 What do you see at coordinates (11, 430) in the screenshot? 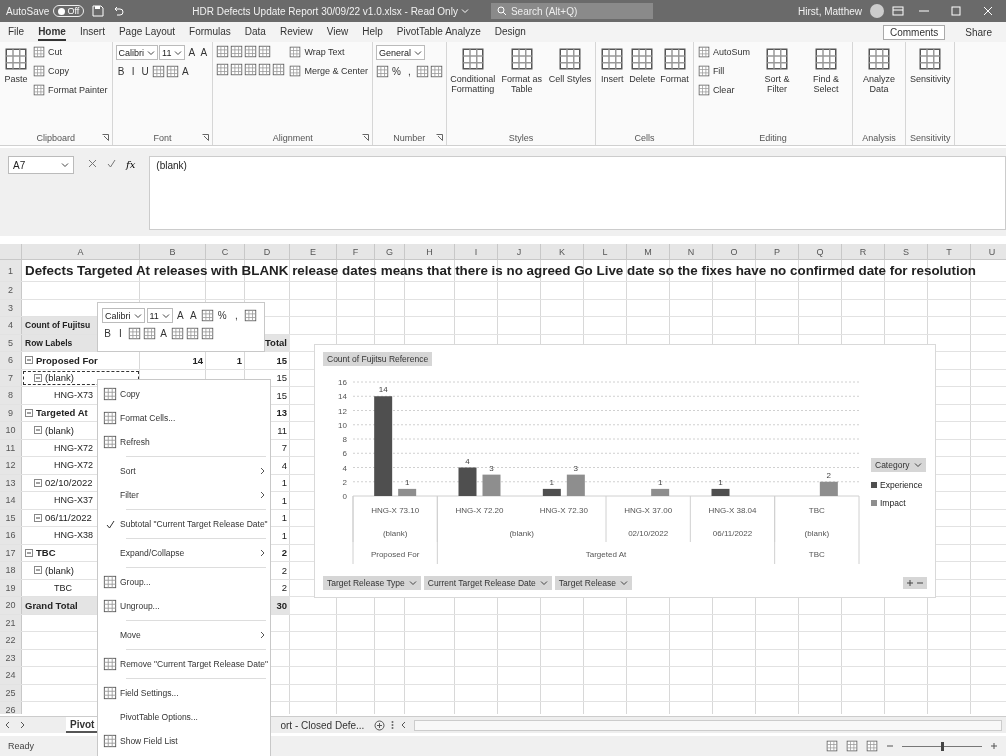
I see `row-header: 10` at bounding box center [11, 430].